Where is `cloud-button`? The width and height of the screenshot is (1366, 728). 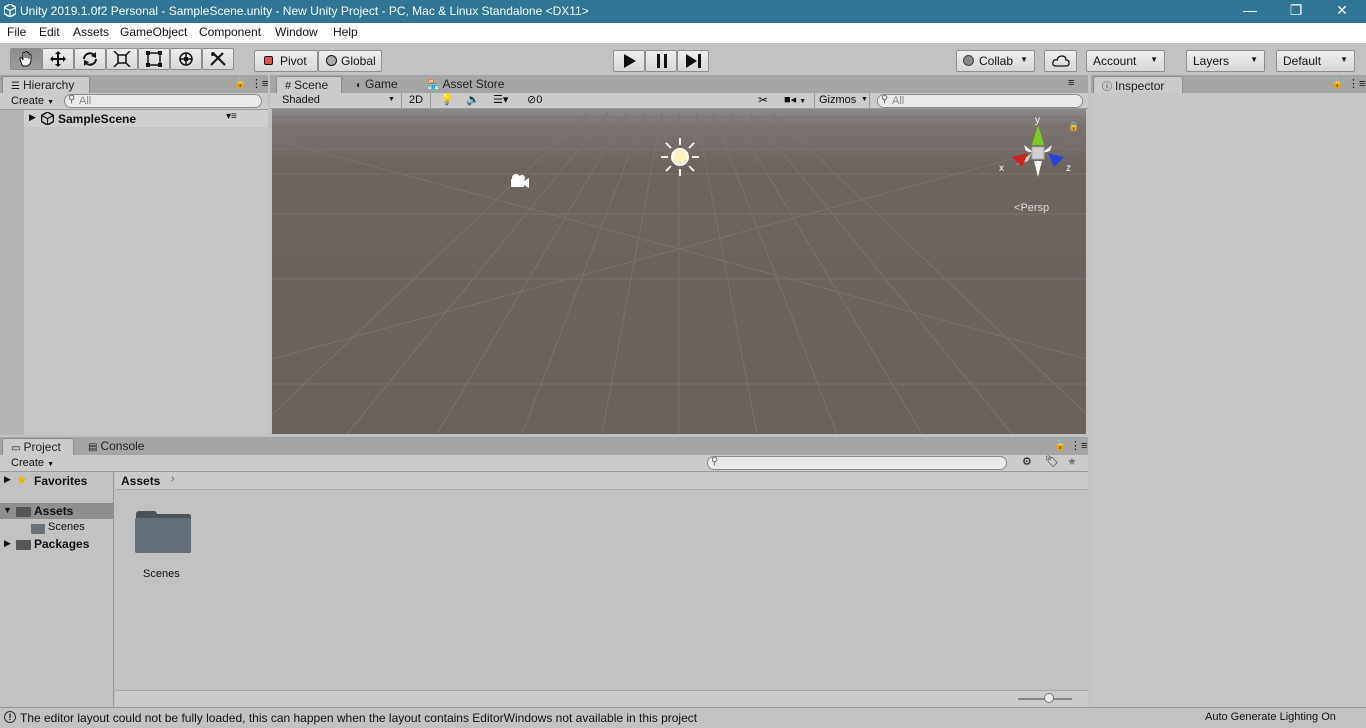 cloud-button is located at coordinates (1060, 61).